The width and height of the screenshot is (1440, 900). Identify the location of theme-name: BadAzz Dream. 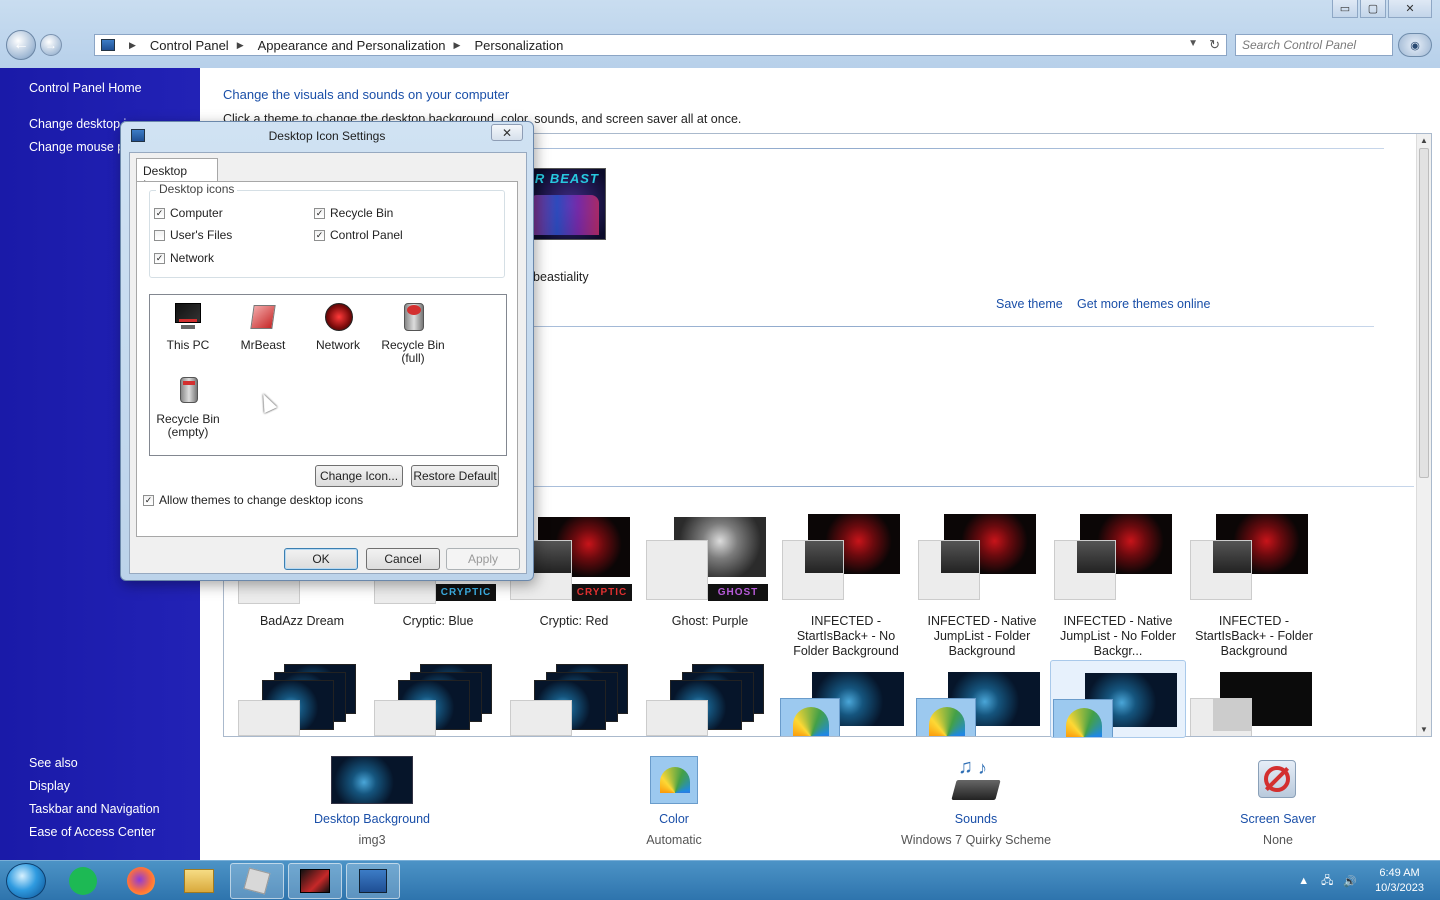
(302, 621).